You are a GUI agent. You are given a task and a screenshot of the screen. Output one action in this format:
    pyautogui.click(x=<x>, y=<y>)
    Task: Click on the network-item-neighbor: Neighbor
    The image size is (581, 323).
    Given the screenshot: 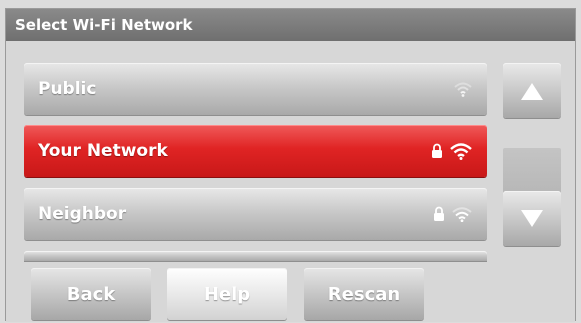 What is the action you would take?
    pyautogui.click(x=255, y=214)
    